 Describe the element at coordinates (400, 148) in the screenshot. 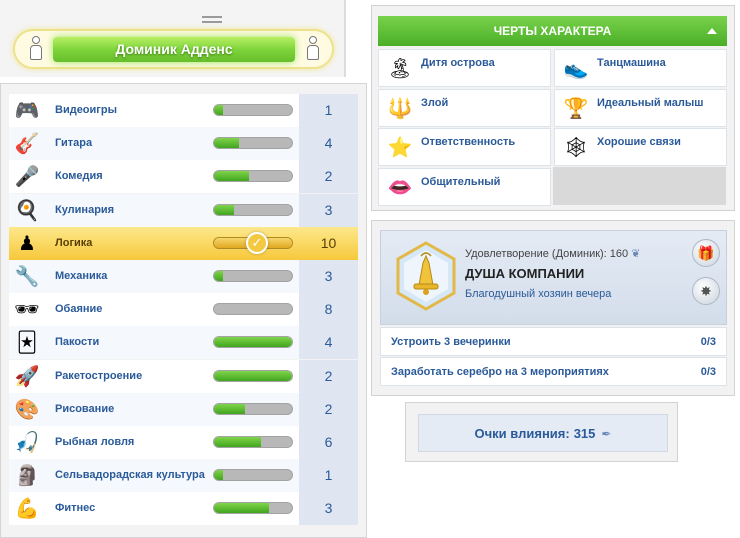

I see `star-icon: ⭐` at that location.